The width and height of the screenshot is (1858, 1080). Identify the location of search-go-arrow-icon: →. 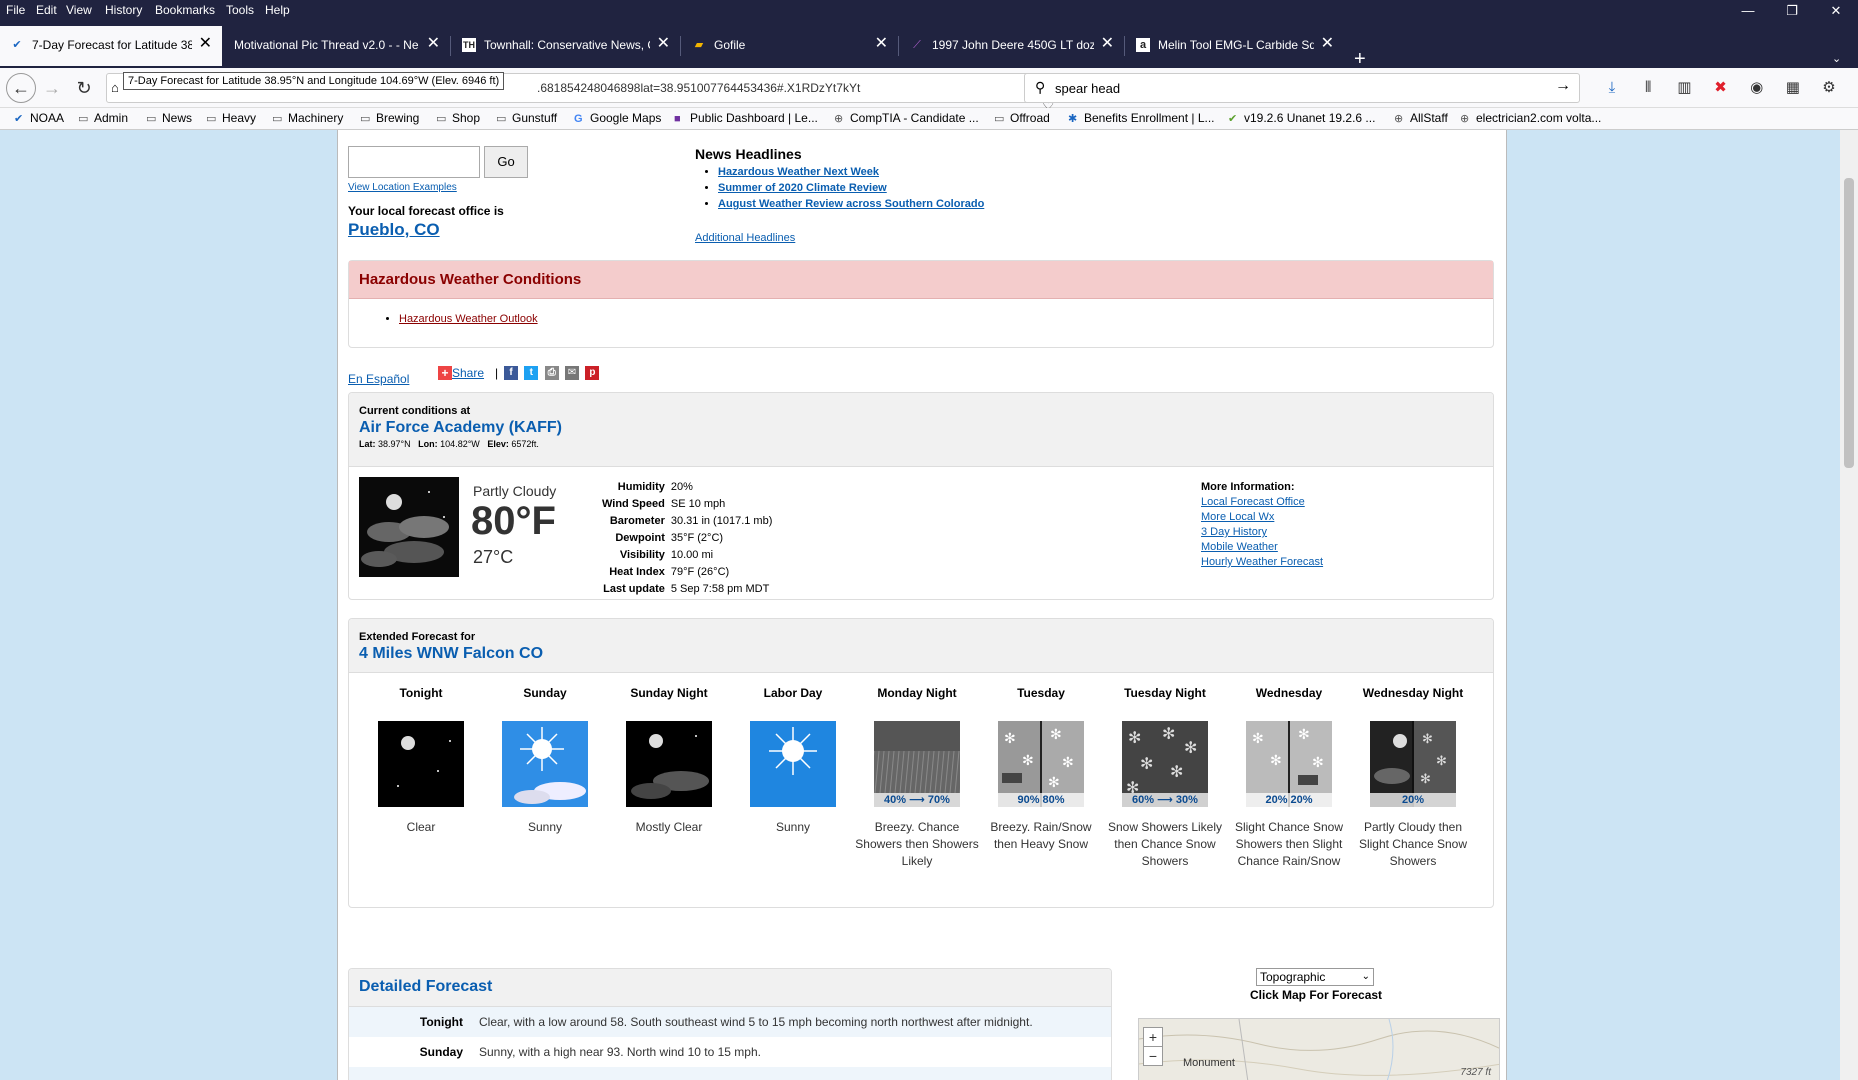
(1563, 86).